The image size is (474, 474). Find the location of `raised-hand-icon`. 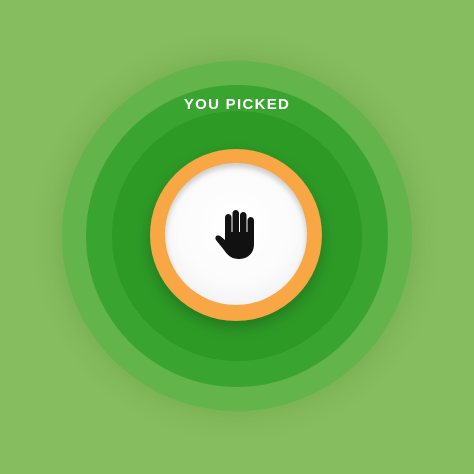

raised-hand-icon is located at coordinates (234, 234).